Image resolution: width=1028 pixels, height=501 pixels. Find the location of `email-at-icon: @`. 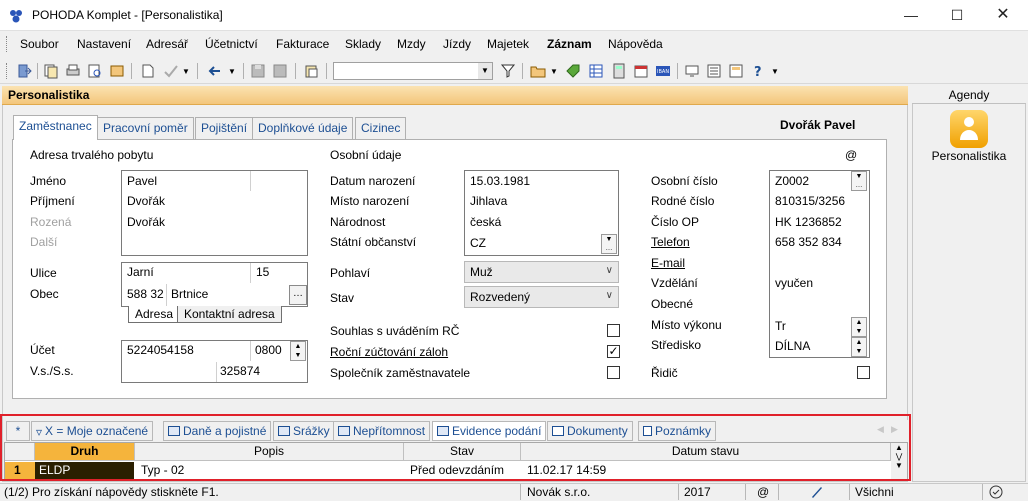

email-at-icon: @ is located at coordinates (851, 155).